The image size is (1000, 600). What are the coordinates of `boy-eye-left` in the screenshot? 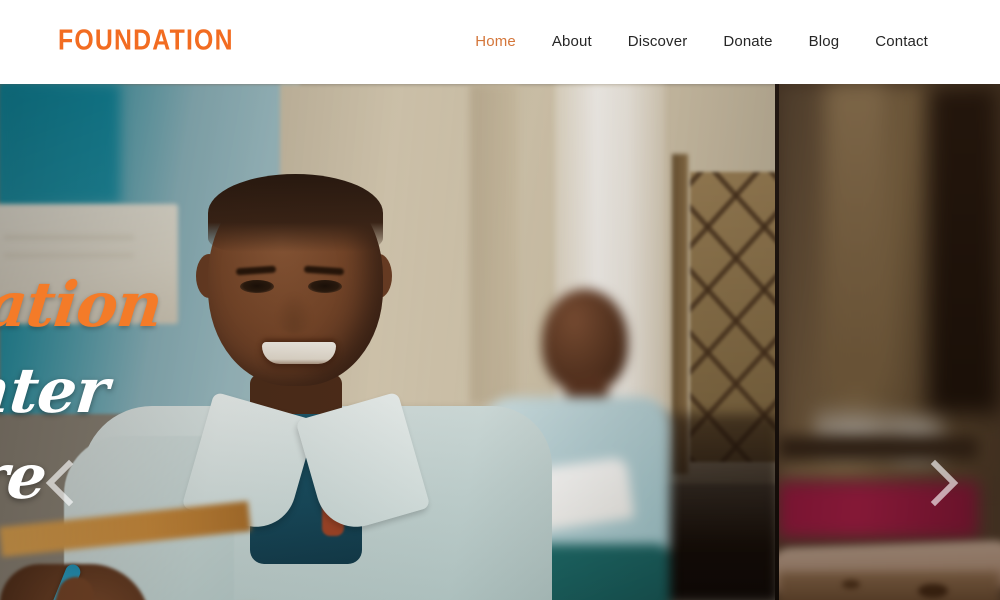 It's located at (257, 286).